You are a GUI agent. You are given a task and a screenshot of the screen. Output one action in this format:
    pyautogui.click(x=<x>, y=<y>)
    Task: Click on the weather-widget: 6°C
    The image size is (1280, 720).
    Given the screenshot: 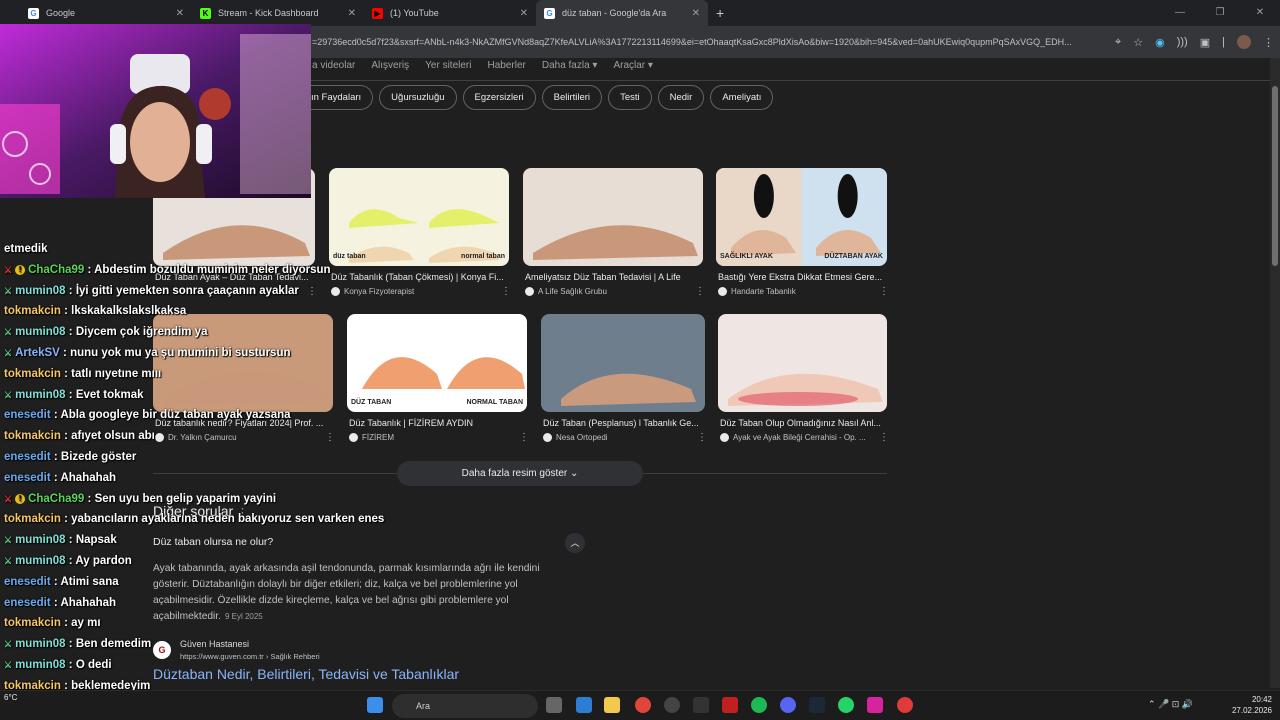 What is the action you would take?
    pyautogui.click(x=10, y=698)
    